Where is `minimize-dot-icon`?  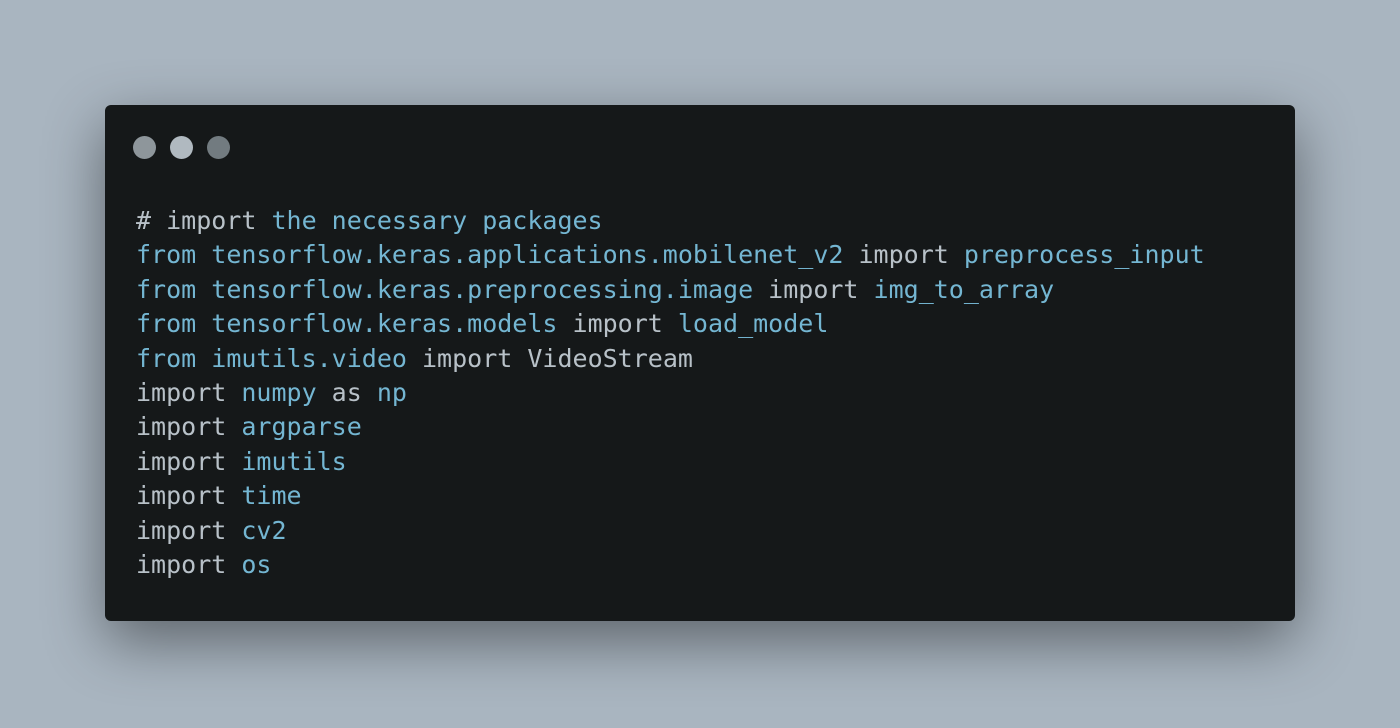
minimize-dot-icon is located at coordinates (181, 147).